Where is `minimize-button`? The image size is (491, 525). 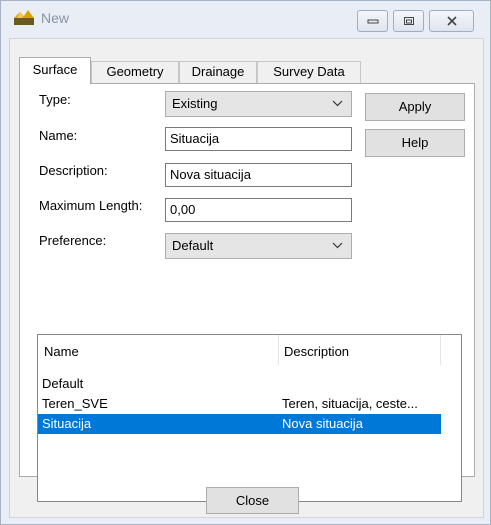
minimize-button is located at coordinates (372, 21).